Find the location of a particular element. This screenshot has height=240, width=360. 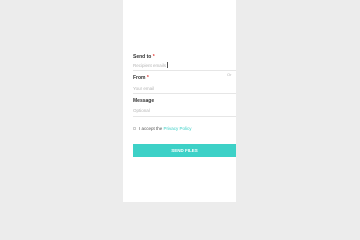

terms-checkbox is located at coordinates (134, 128).